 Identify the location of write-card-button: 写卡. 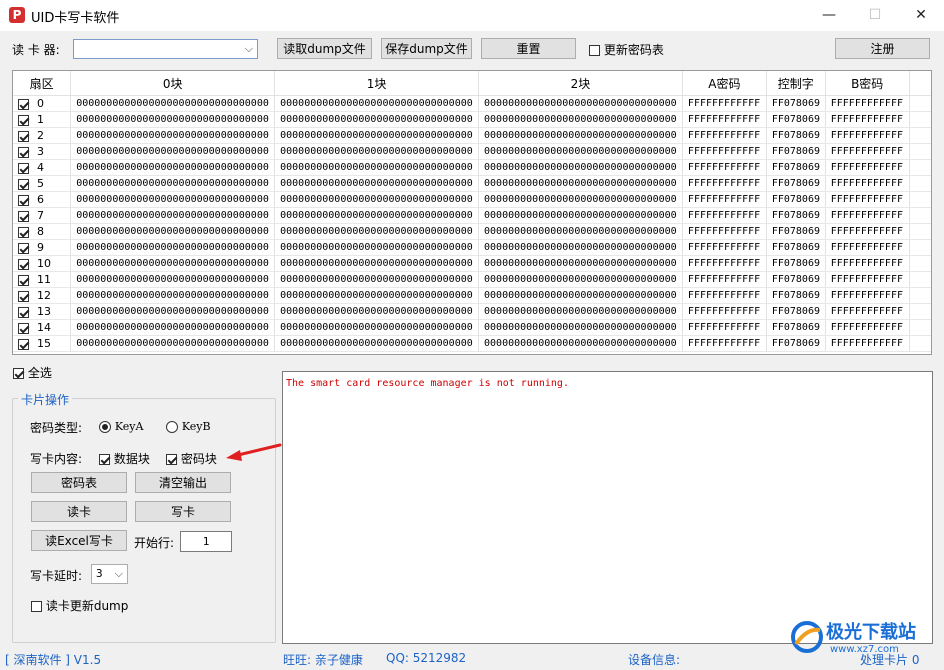
(183, 511).